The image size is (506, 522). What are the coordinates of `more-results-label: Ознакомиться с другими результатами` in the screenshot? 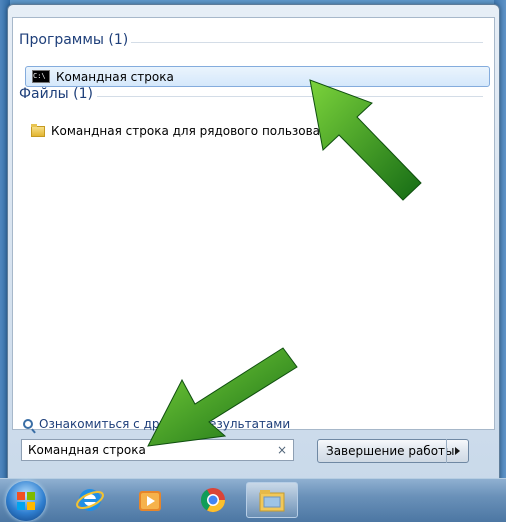 It's located at (165, 424).